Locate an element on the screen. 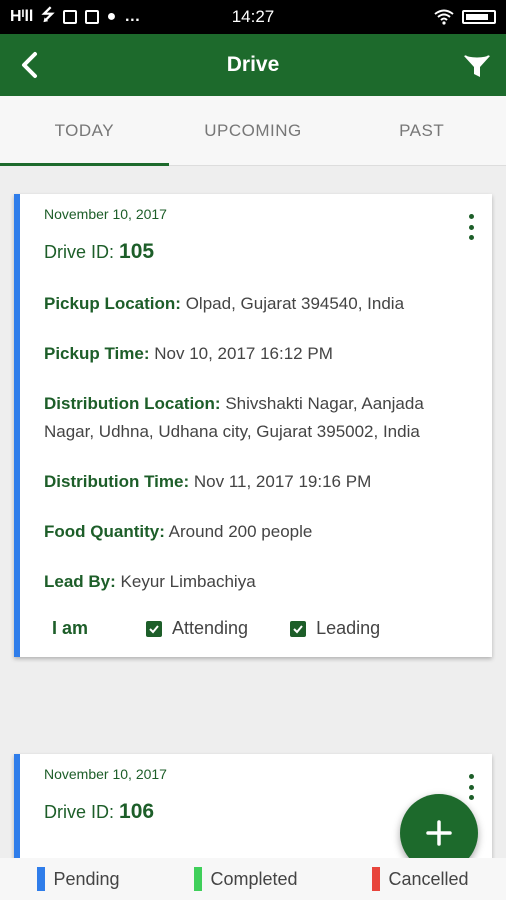  tab-today: TODAY is located at coordinates (84, 131).